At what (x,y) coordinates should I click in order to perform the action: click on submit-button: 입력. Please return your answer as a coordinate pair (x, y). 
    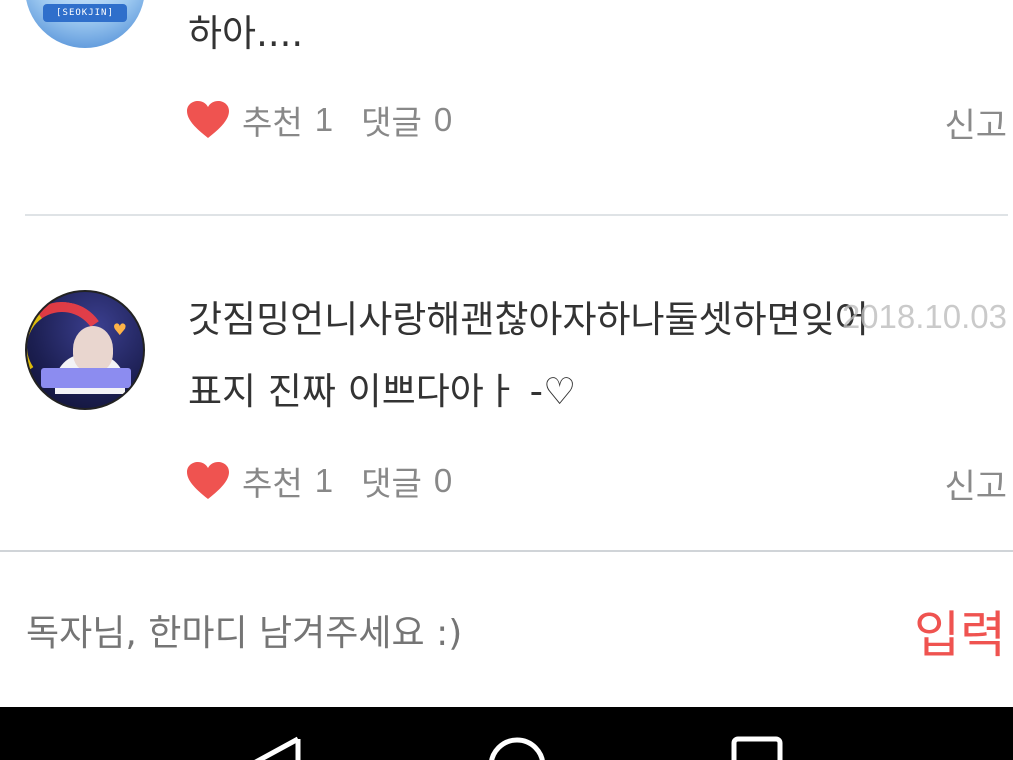
    Looking at the image, I should click on (960, 631).